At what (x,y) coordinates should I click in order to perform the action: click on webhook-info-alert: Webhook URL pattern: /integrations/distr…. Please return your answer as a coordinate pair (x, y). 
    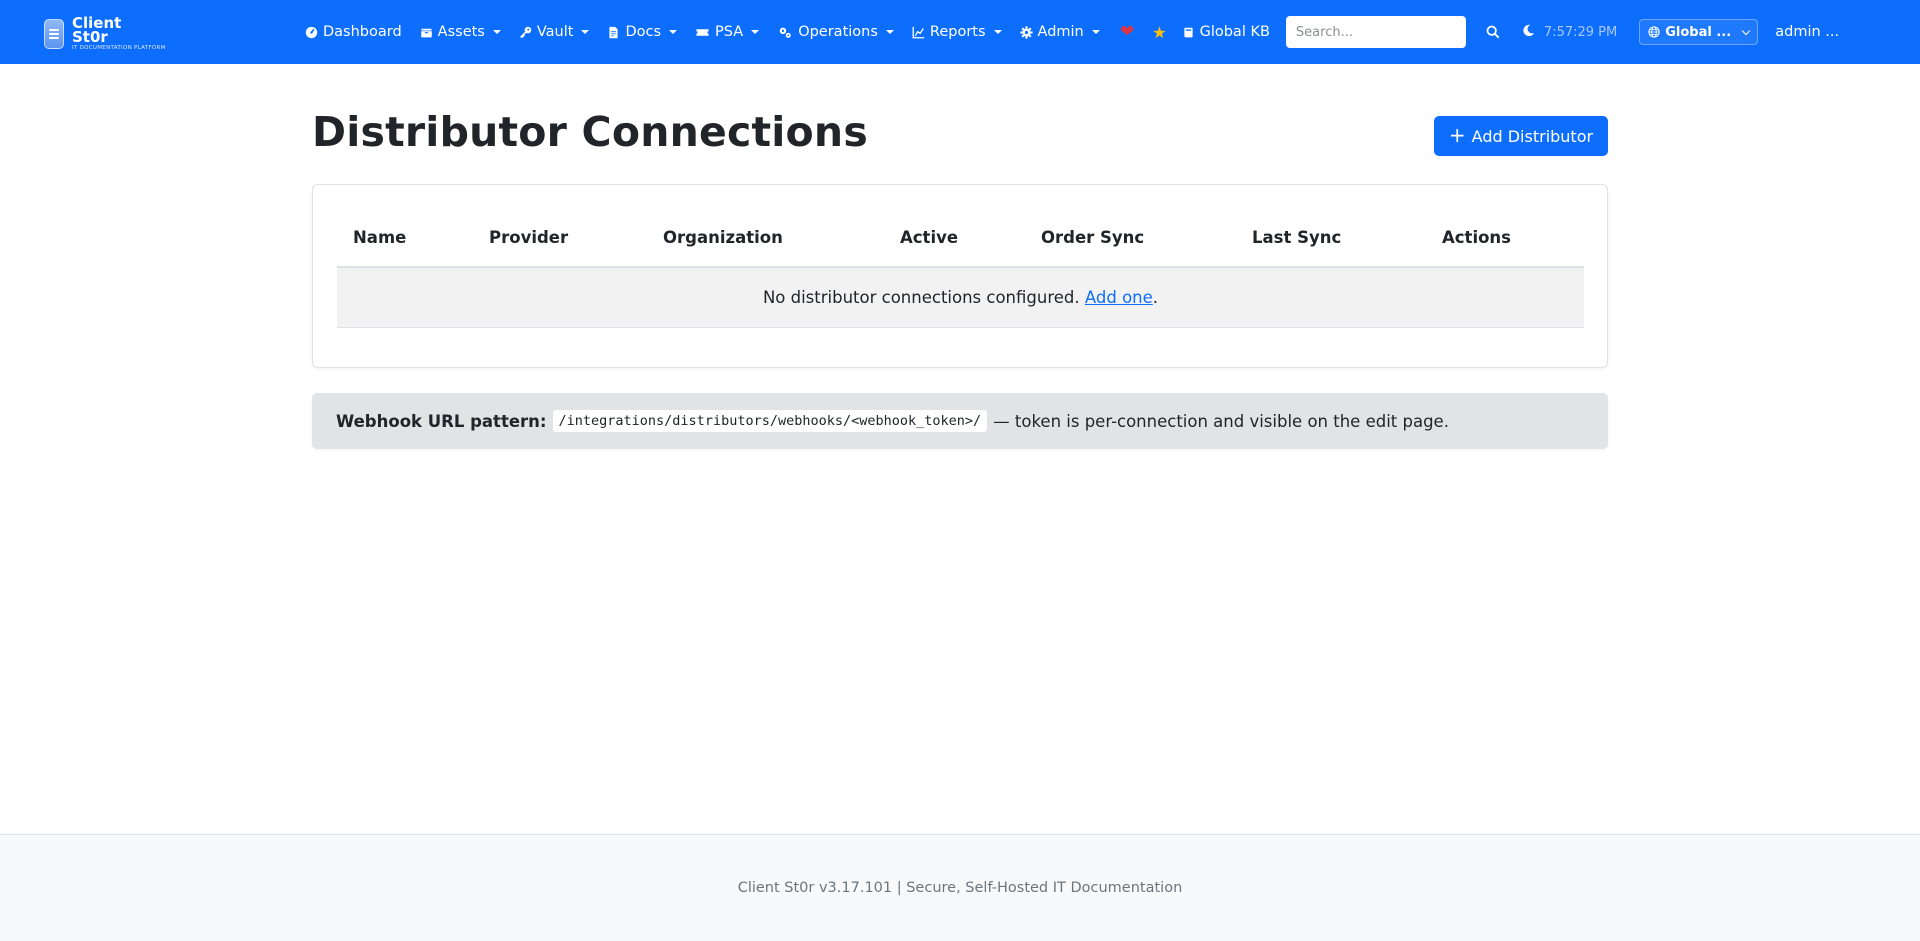
    Looking at the image, I should click on (960, 421).